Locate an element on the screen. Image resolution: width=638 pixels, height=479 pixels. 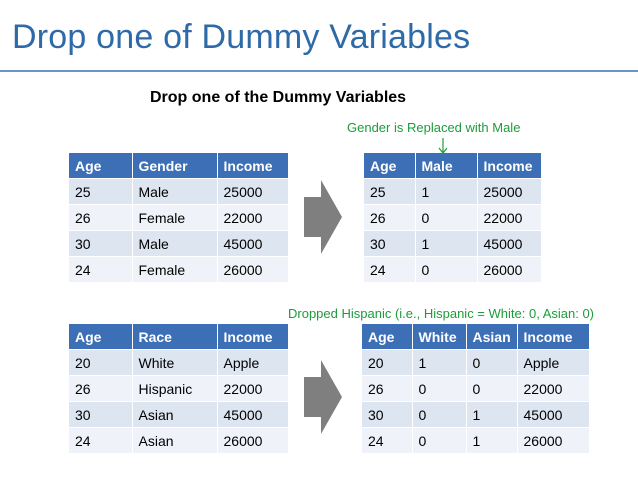
table-row: 20 1 0 Apple is located at coordinates (475, 362).